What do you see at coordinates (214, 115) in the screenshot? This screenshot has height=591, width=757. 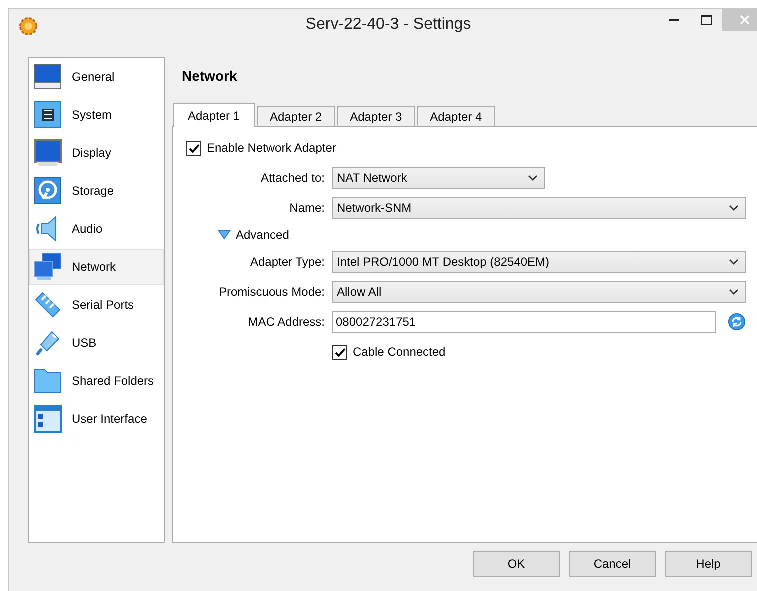 I see `tab: Adapter 1` at bounding box center [214, 115].